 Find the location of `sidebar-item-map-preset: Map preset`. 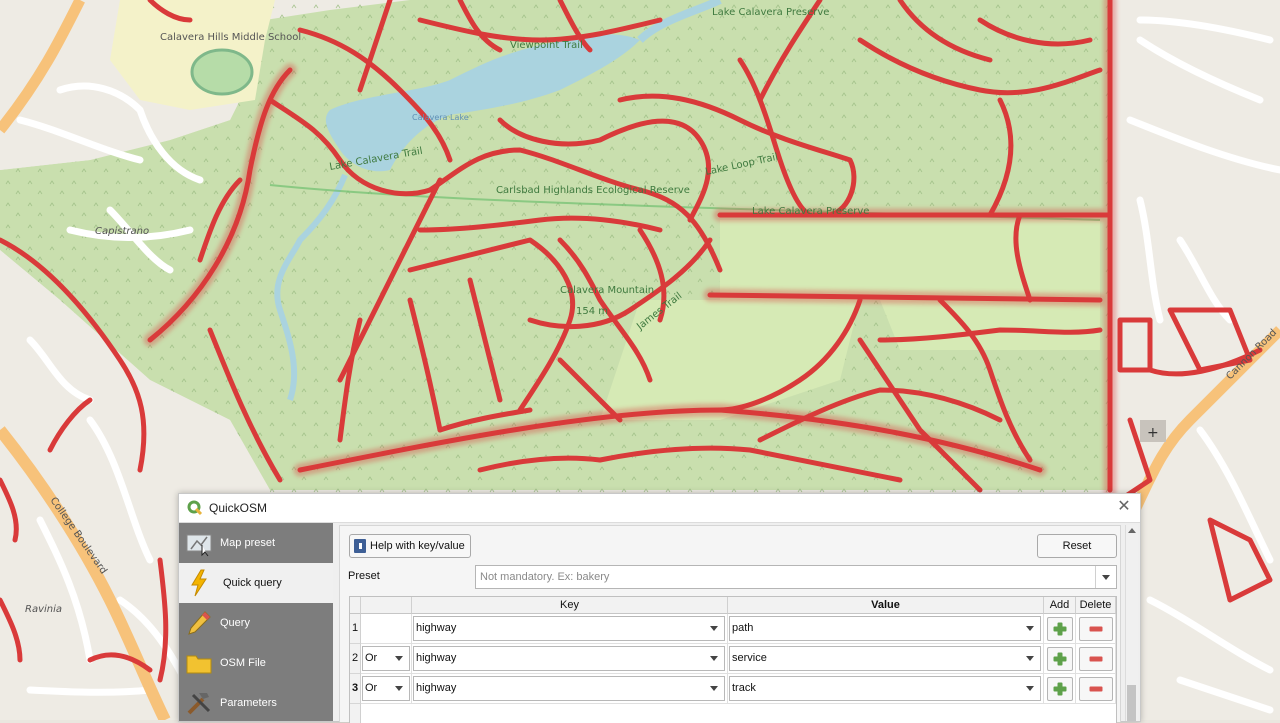

sidebar-item-map-preset: Map preset is located at coordinates (256, 543).